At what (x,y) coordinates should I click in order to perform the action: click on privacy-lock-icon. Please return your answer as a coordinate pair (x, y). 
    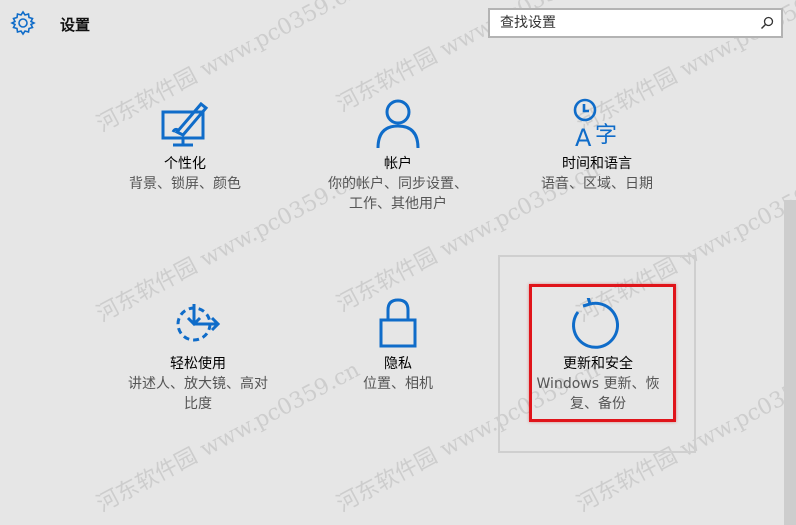
    Looking at the image, I should click on (398, 323).